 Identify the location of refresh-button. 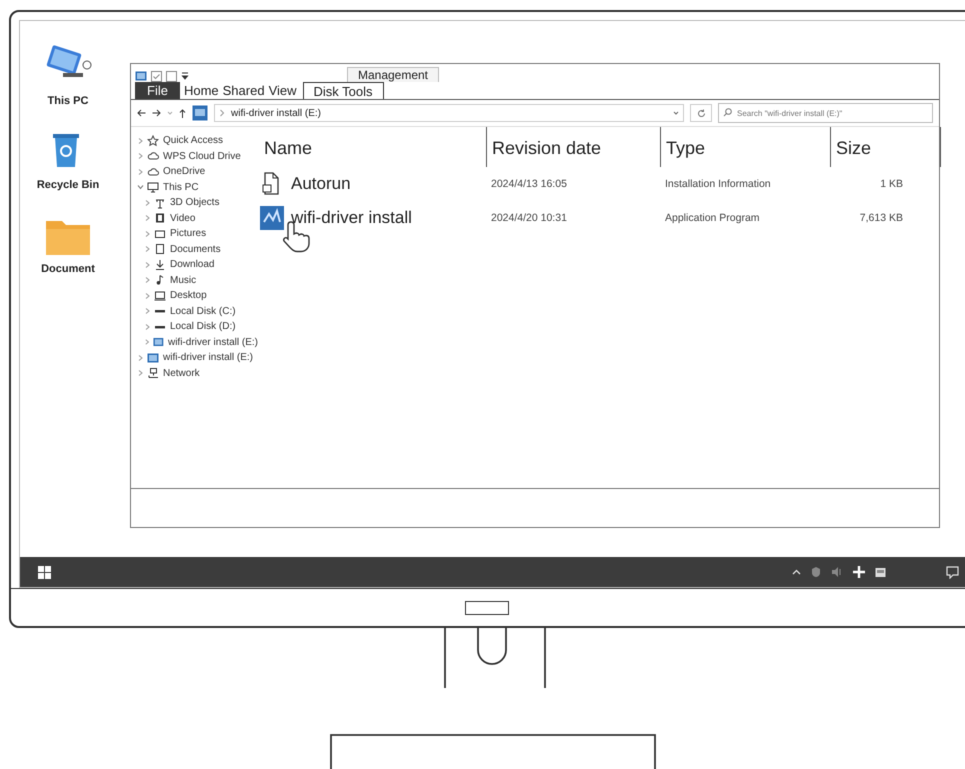
(701, 113).